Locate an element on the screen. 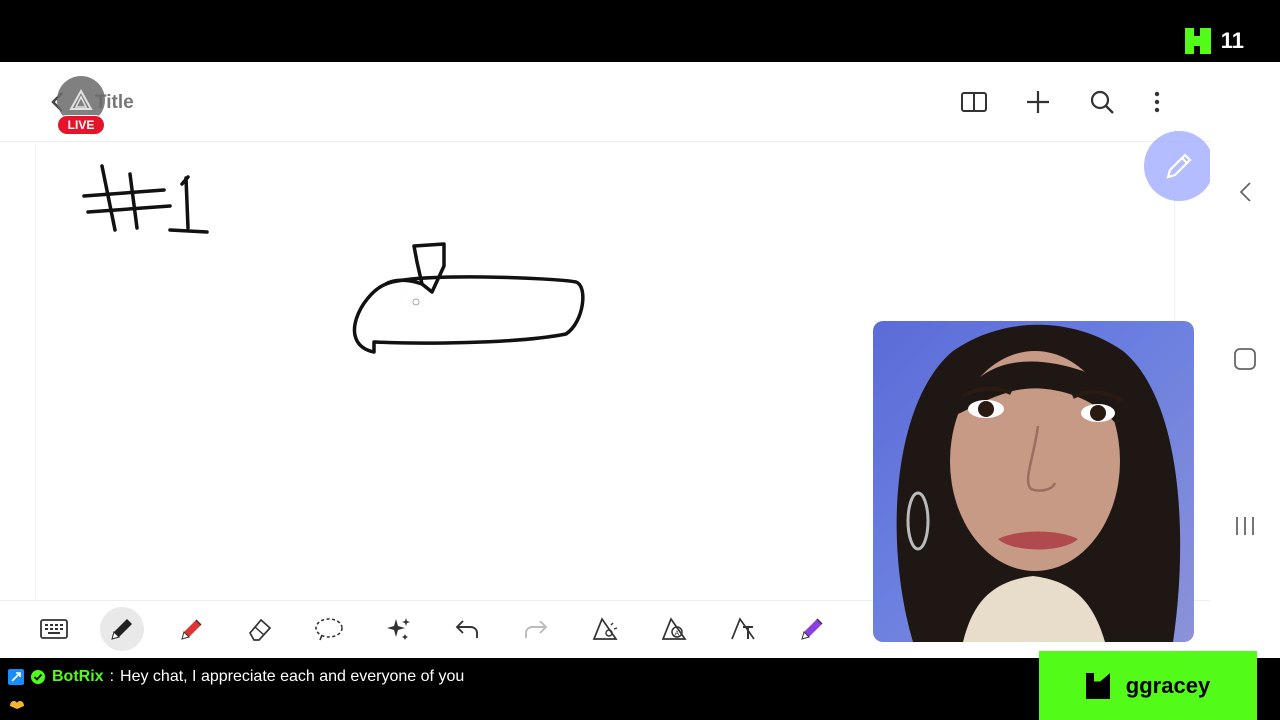 The image size is (1280, 720). handwritten-label-drawing is located at coordinates (145, 199).